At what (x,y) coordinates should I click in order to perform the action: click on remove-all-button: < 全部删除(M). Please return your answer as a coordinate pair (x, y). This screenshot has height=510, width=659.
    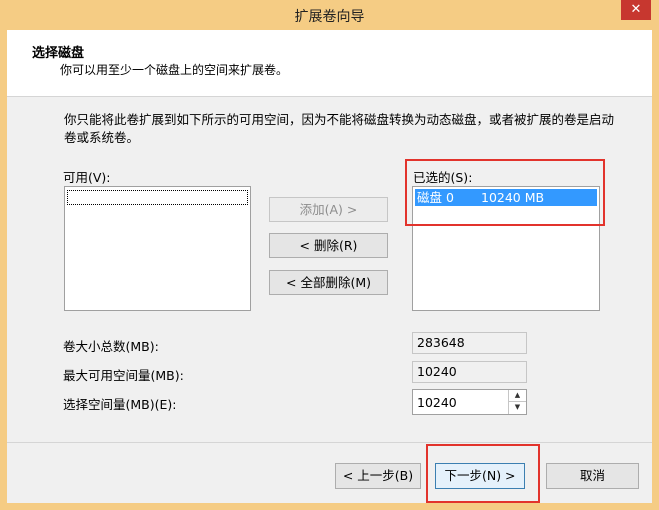
    Looking at the image, I should click on (328, 282).